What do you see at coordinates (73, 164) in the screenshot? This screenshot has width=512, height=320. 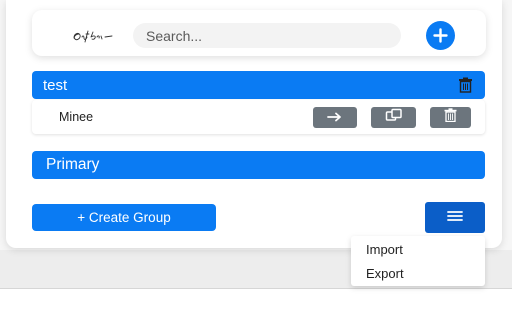 I see `group-name: Primary` at bounding box center [73, 164].